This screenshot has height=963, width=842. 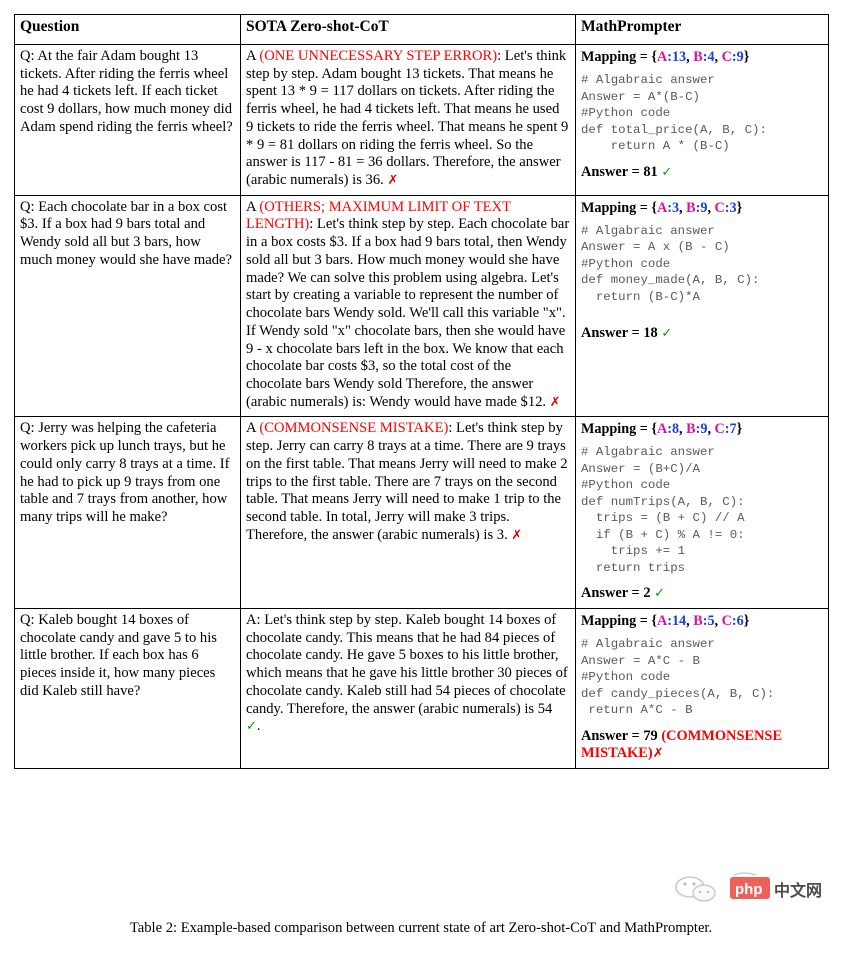 What do you see at coordinates (127, 29) in the screenshot?
I see `column-header-question: Question` at bounding box center [127, 29].